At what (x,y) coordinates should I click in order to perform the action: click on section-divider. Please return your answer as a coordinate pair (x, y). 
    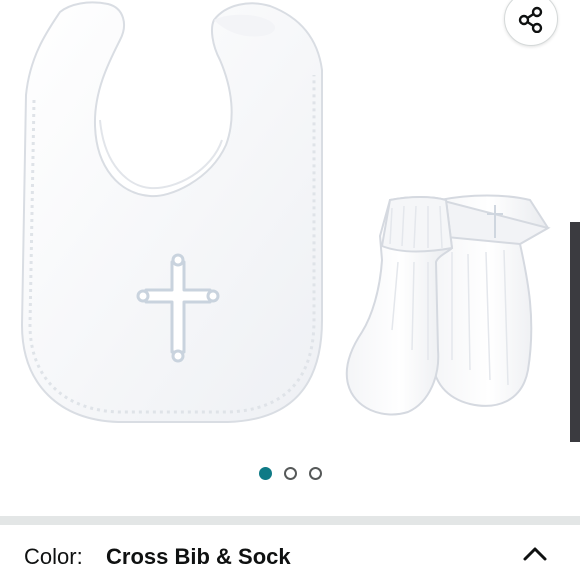
    Looking at the image, I should click on (290, 520).